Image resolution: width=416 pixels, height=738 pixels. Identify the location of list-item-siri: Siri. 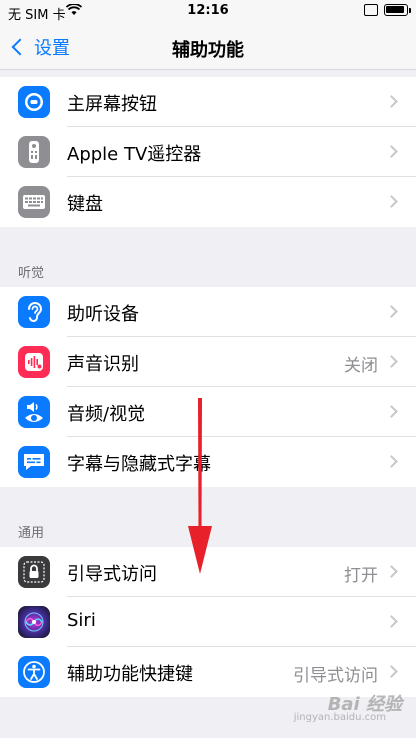
(208, 622).